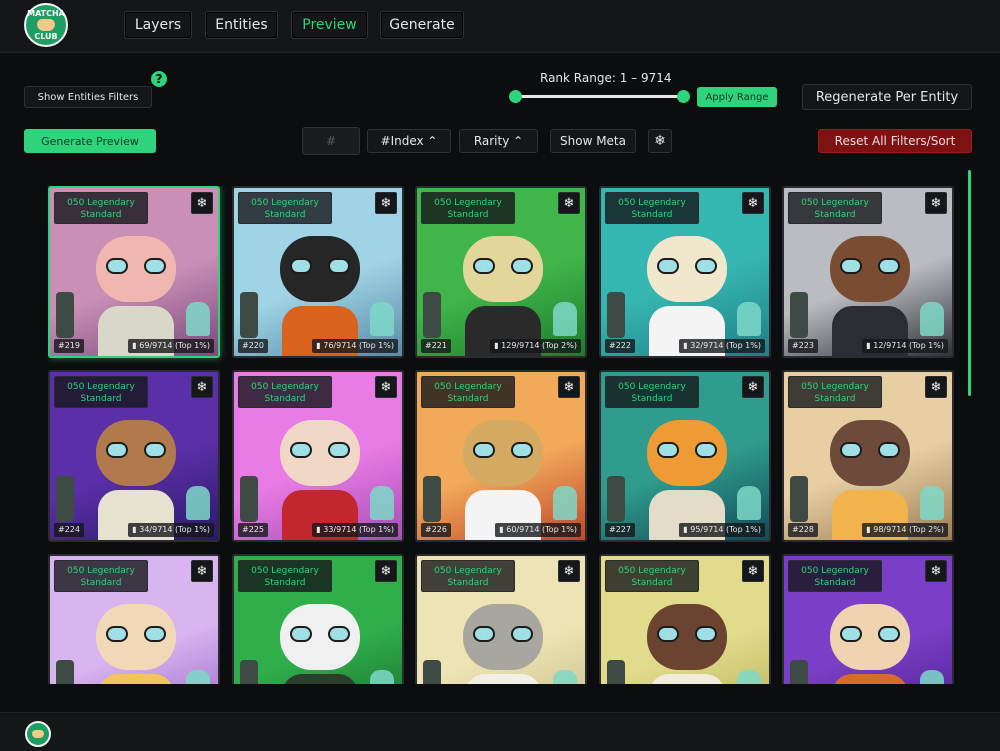 This screenshot has width=1000, height=751. Describe the element at coordinates (409, 141) in the screenshot. I see `sort-index-button: #Index ⌃` at that location.